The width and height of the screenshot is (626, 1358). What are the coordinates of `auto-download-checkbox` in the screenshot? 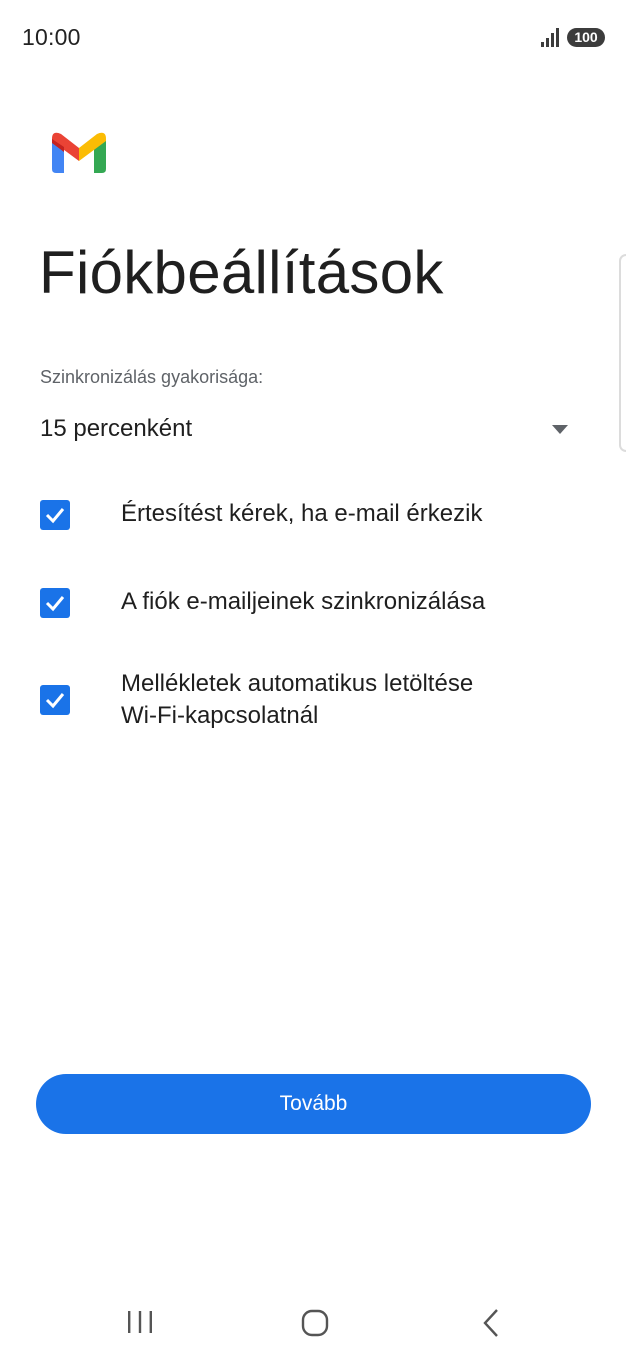 It's located at (55, 700).